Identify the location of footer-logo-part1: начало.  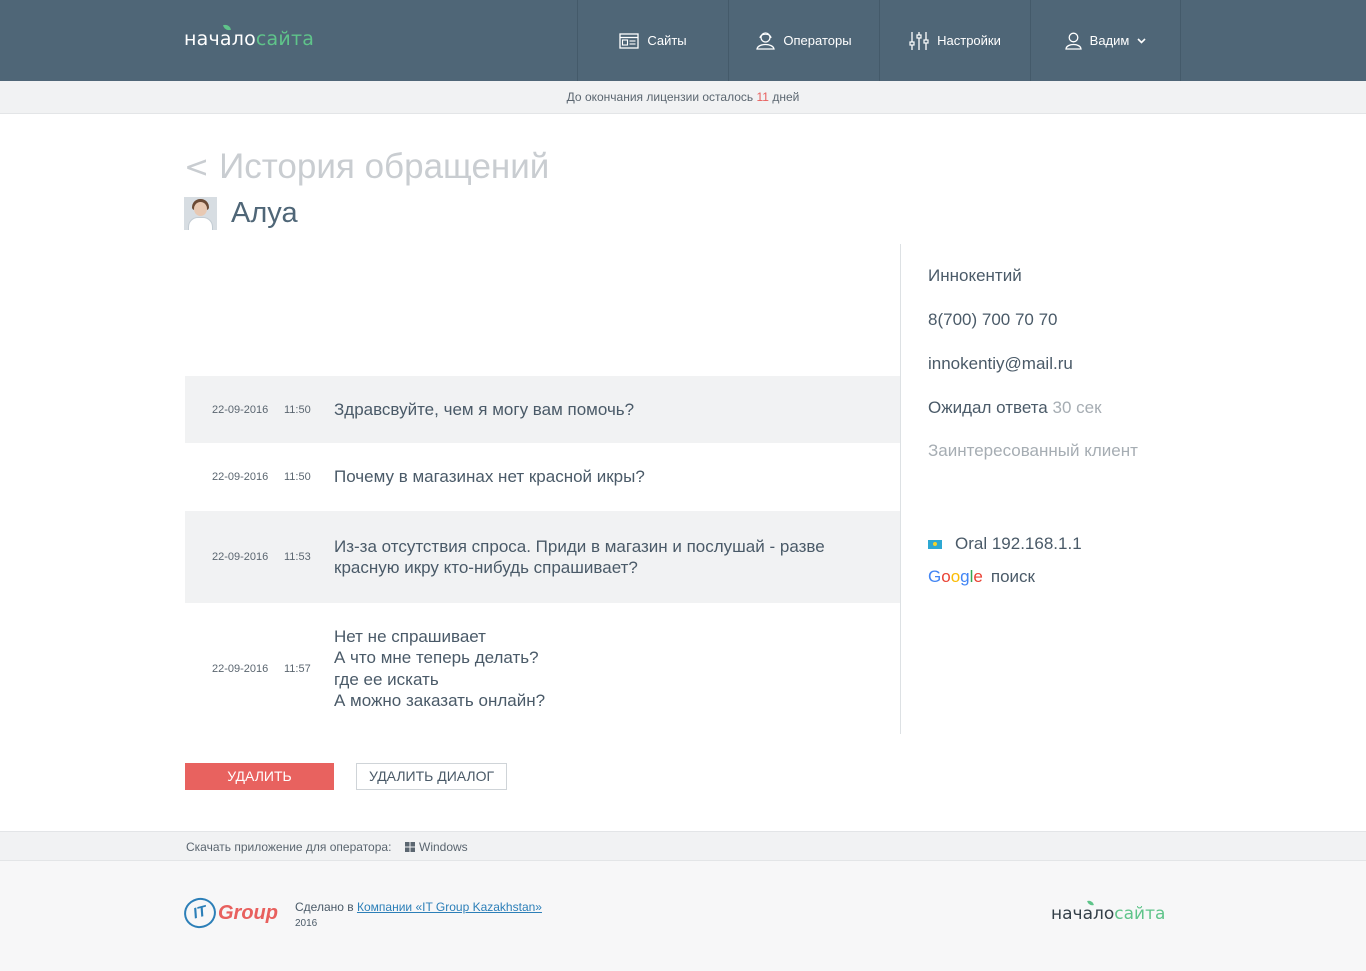
(1083, 914).